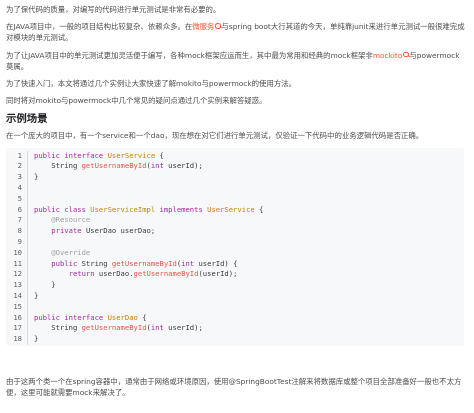 Image resolution: width=474 pixels, height=413 pixels. Describe the element at coordinates (19, 177) in the screenshot. I see `line-number: 3` at that location.